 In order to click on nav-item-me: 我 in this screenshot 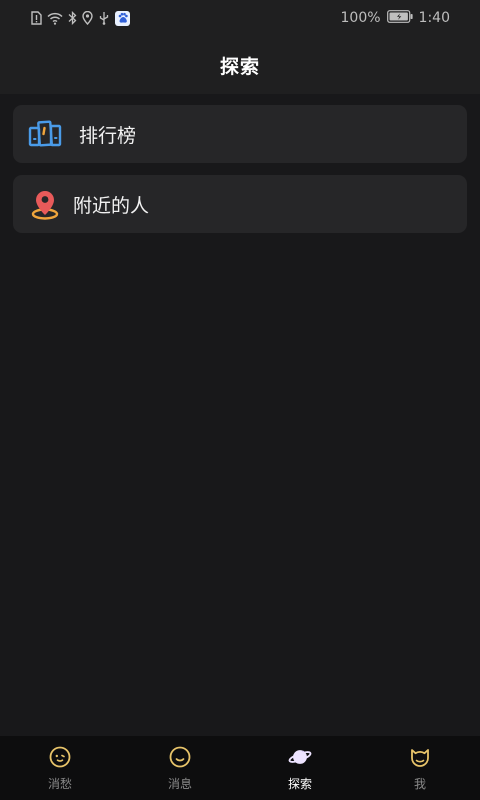, I will do `click(420, 768)`.